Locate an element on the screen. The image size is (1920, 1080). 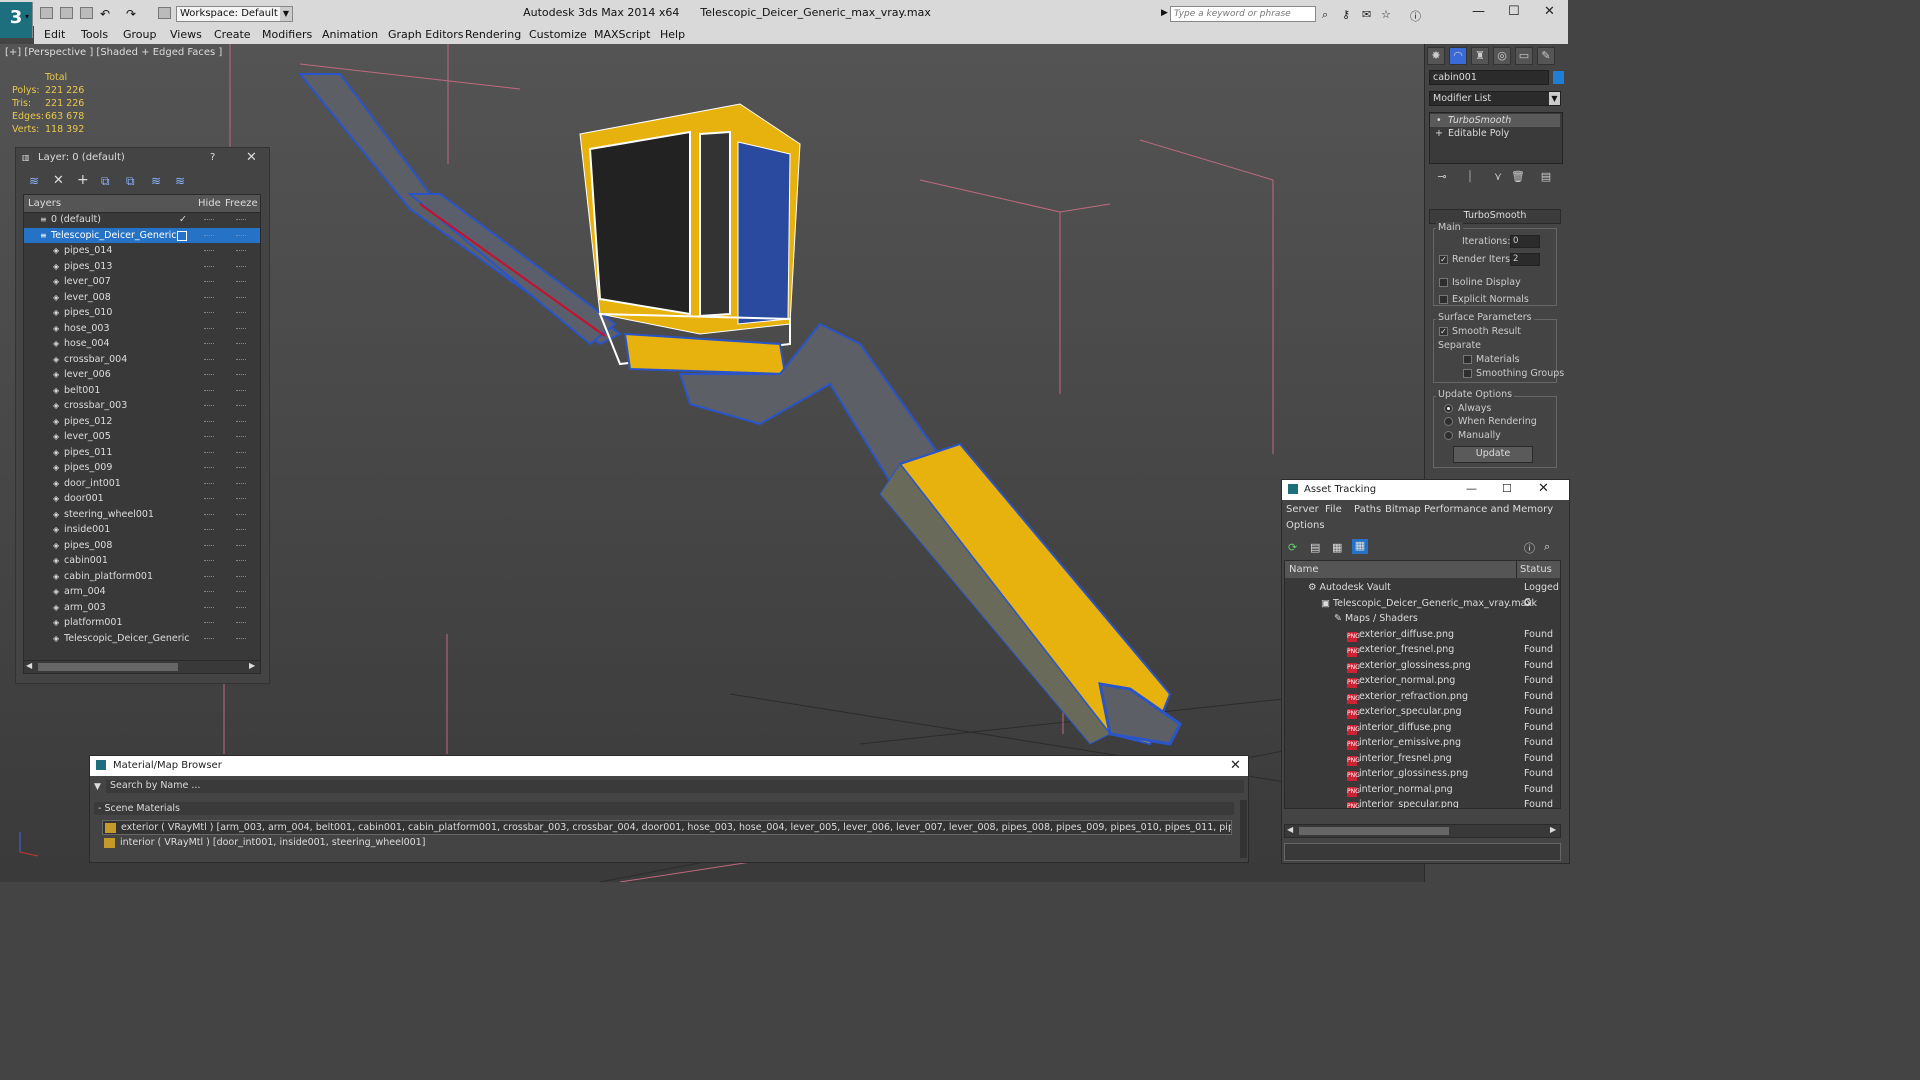
asset-row: ✎ Maps / Shaders is located at coordinates (1423, 619).